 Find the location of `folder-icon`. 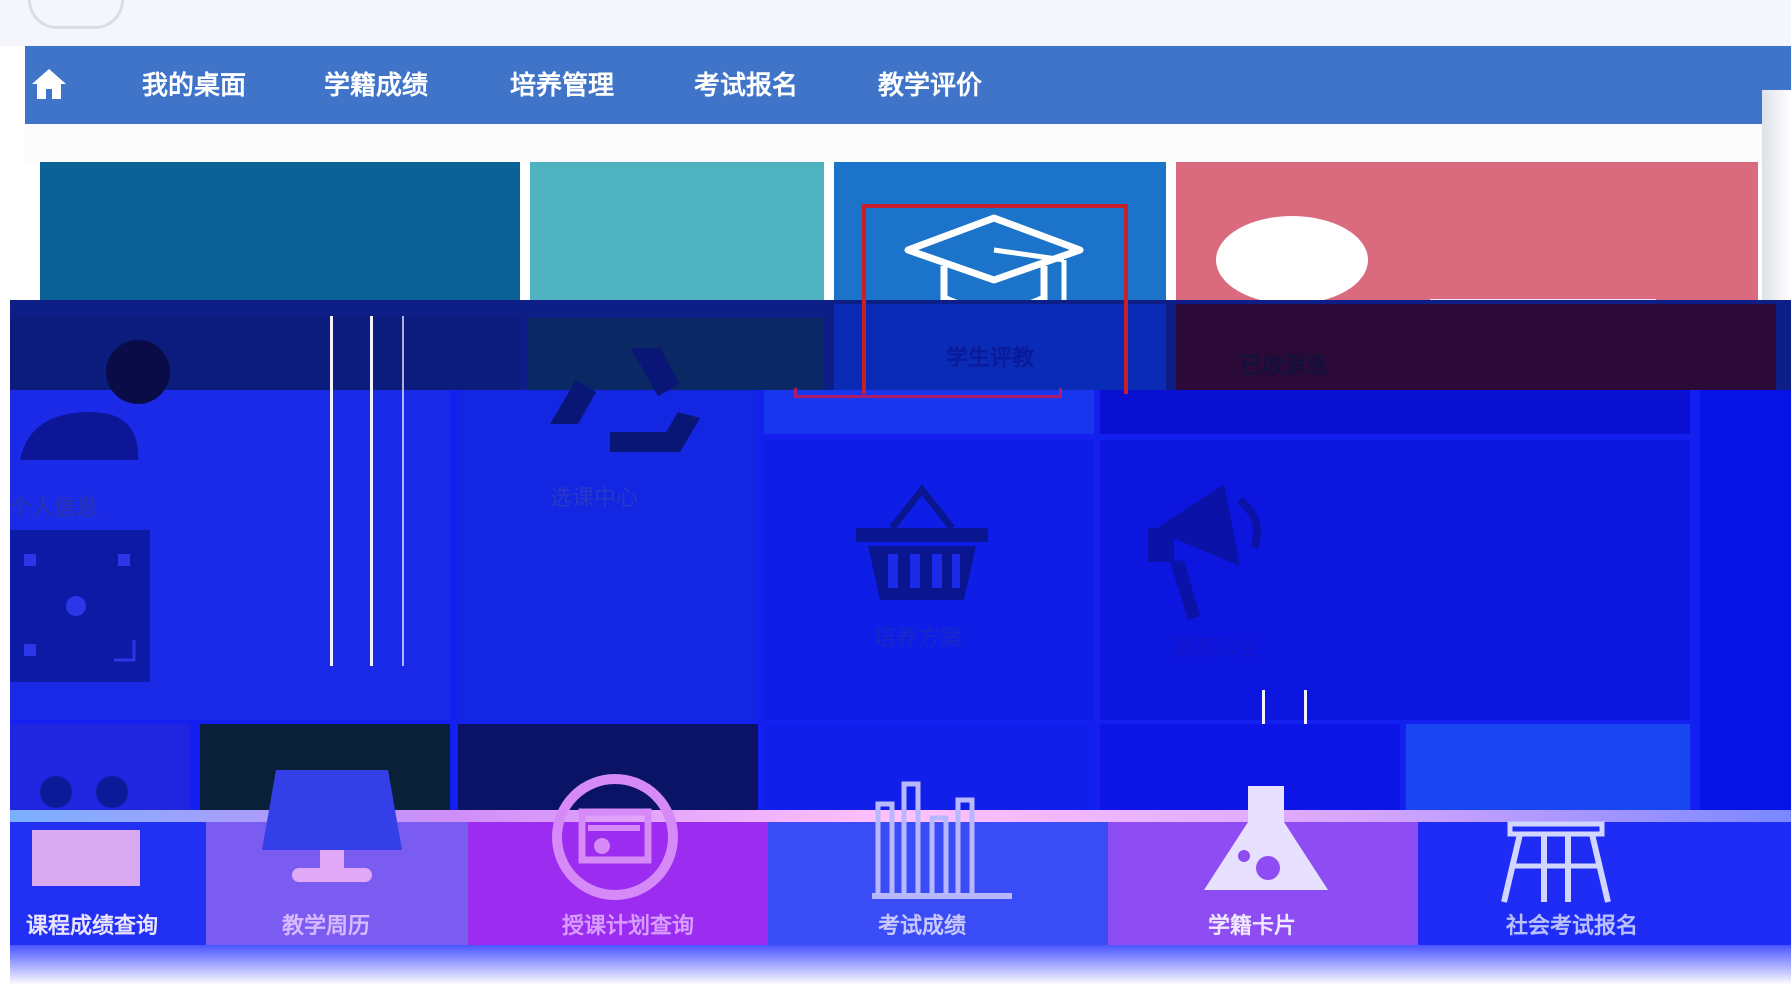

folder-icon is located at coordinates (86, 829).